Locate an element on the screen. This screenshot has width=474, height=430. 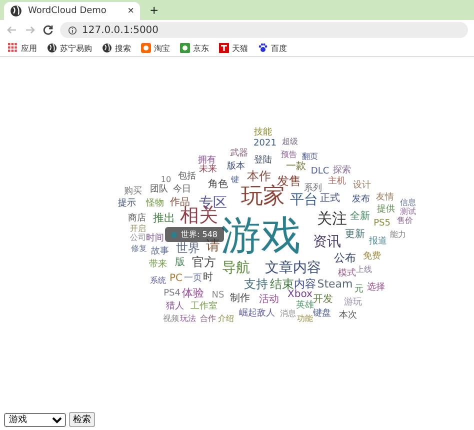
bookmark-link: 淘宝 is located at coordinates (155, 48).